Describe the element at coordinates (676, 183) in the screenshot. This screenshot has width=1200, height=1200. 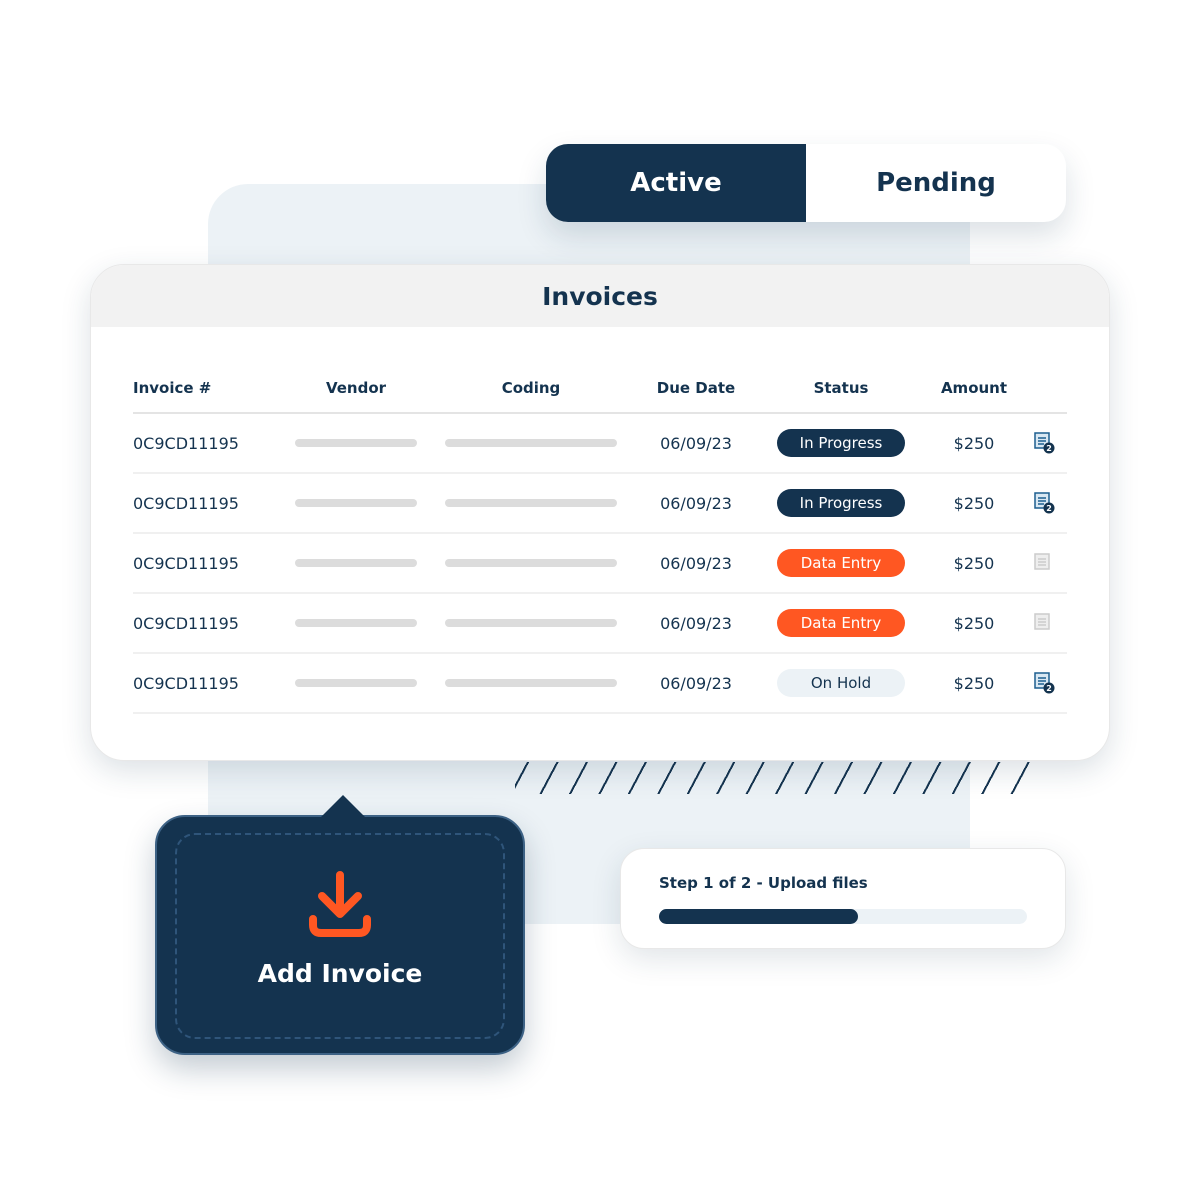
I see `tab-active: Active` at that location.